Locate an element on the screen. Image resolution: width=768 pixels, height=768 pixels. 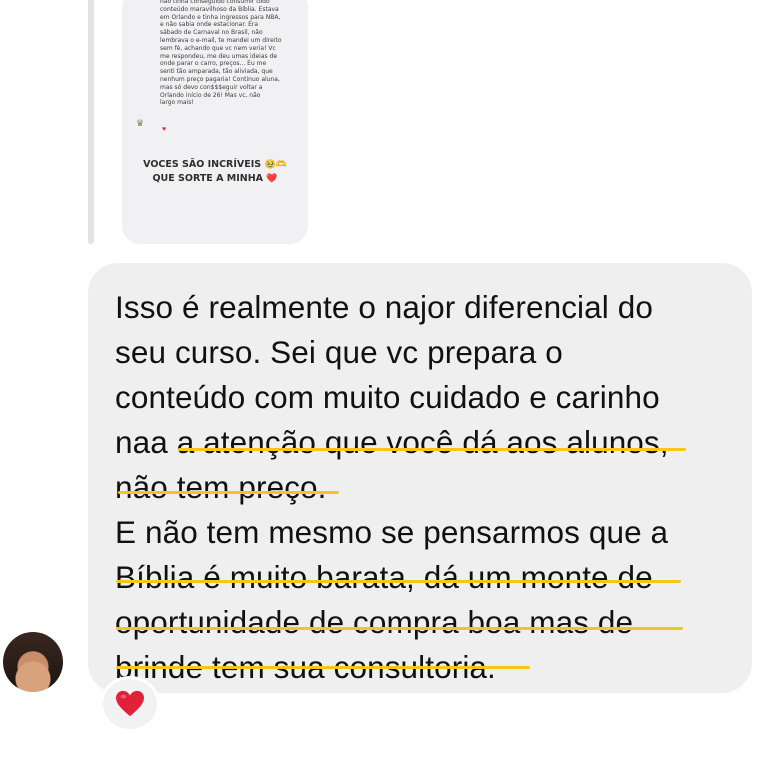
caption-emoji-2: ❤️ is located at coordinates (272, 179).